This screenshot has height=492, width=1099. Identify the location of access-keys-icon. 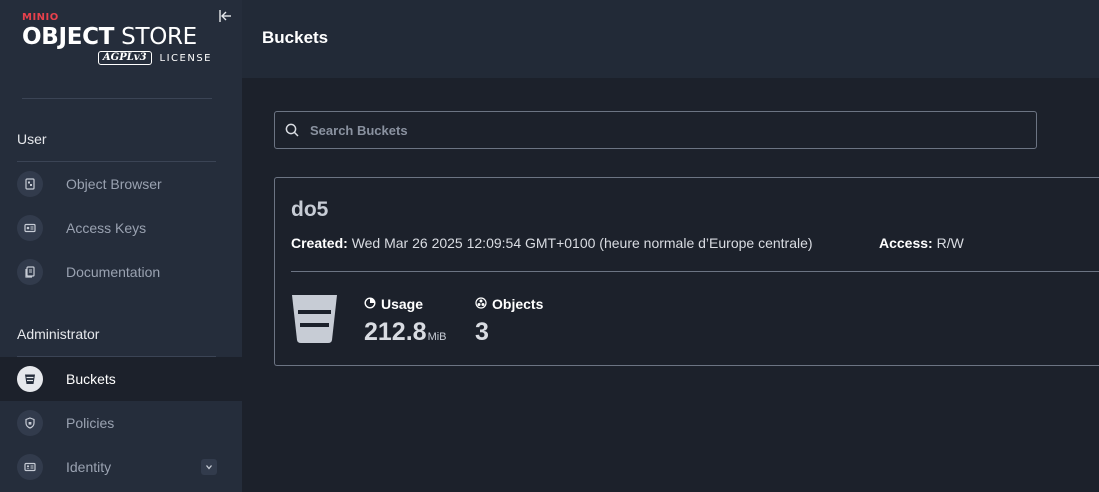
(30, 228).